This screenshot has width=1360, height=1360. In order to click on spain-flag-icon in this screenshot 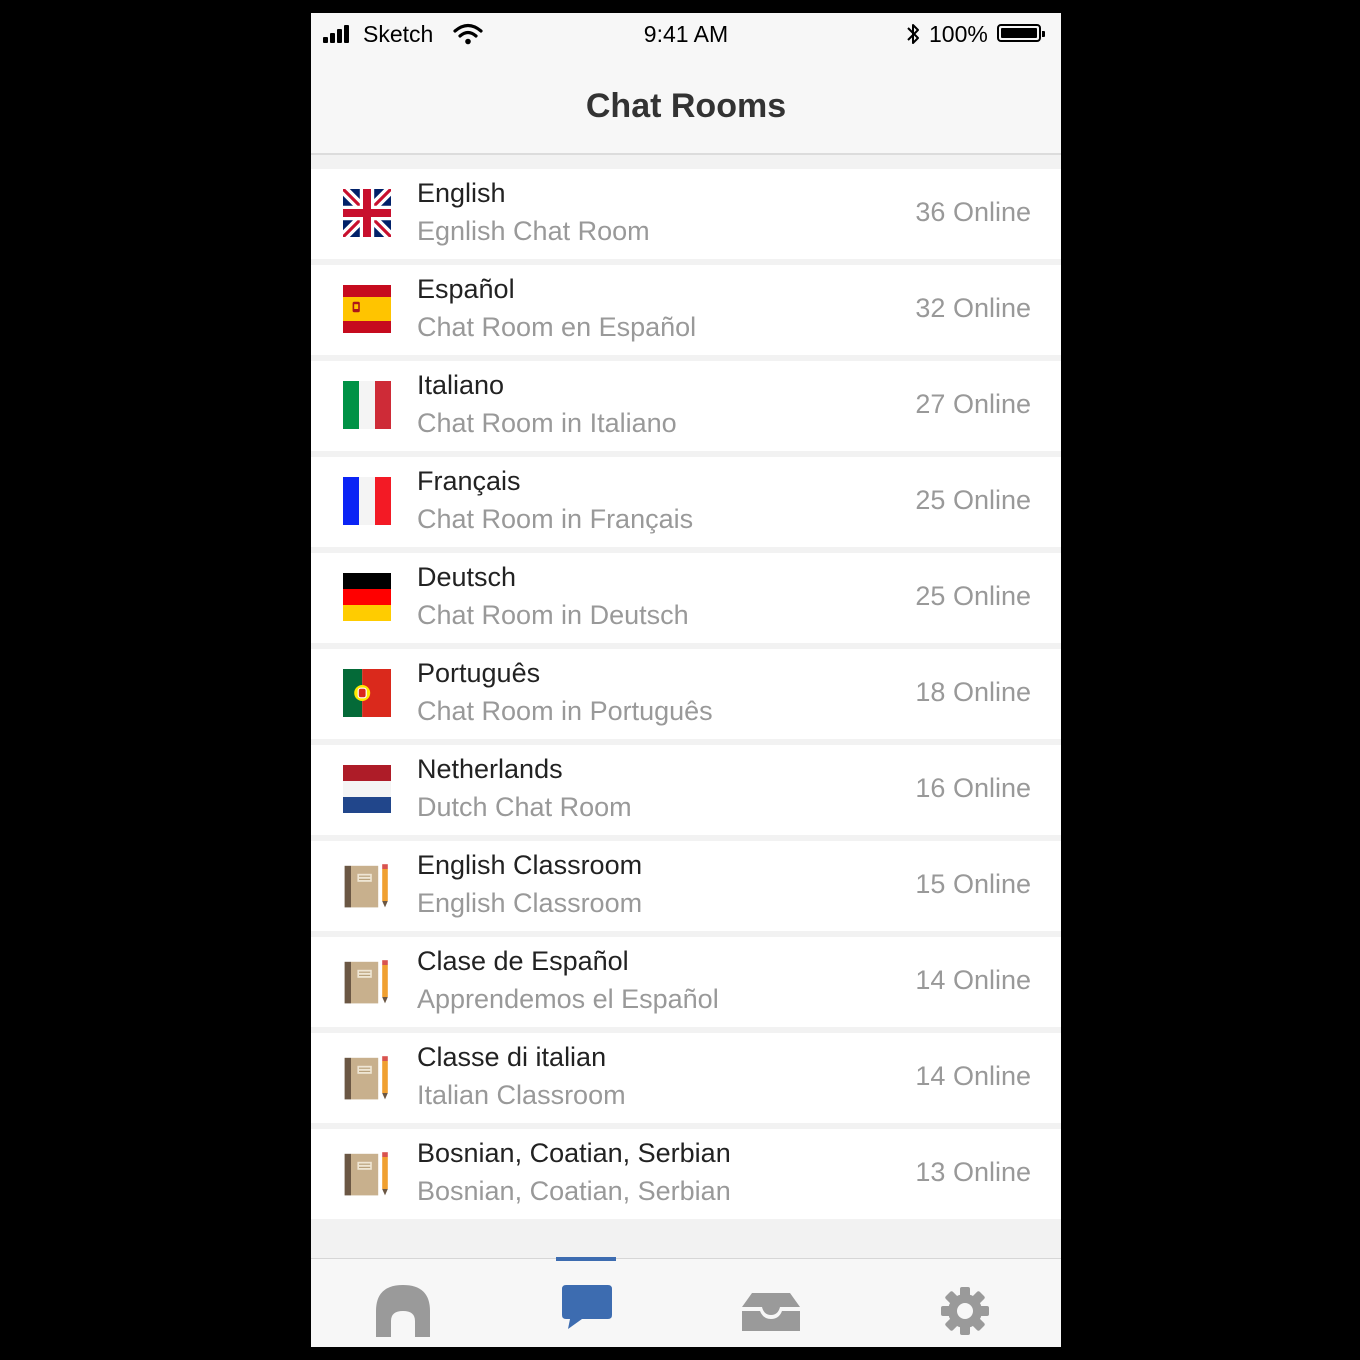, I will do `click(367, 309)`.